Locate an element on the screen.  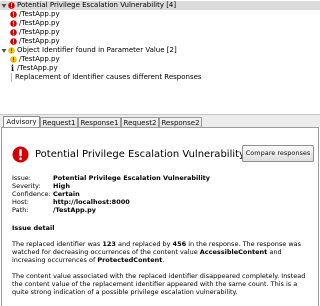
detail-text: and replaced by is located at coordinates (144, 244).